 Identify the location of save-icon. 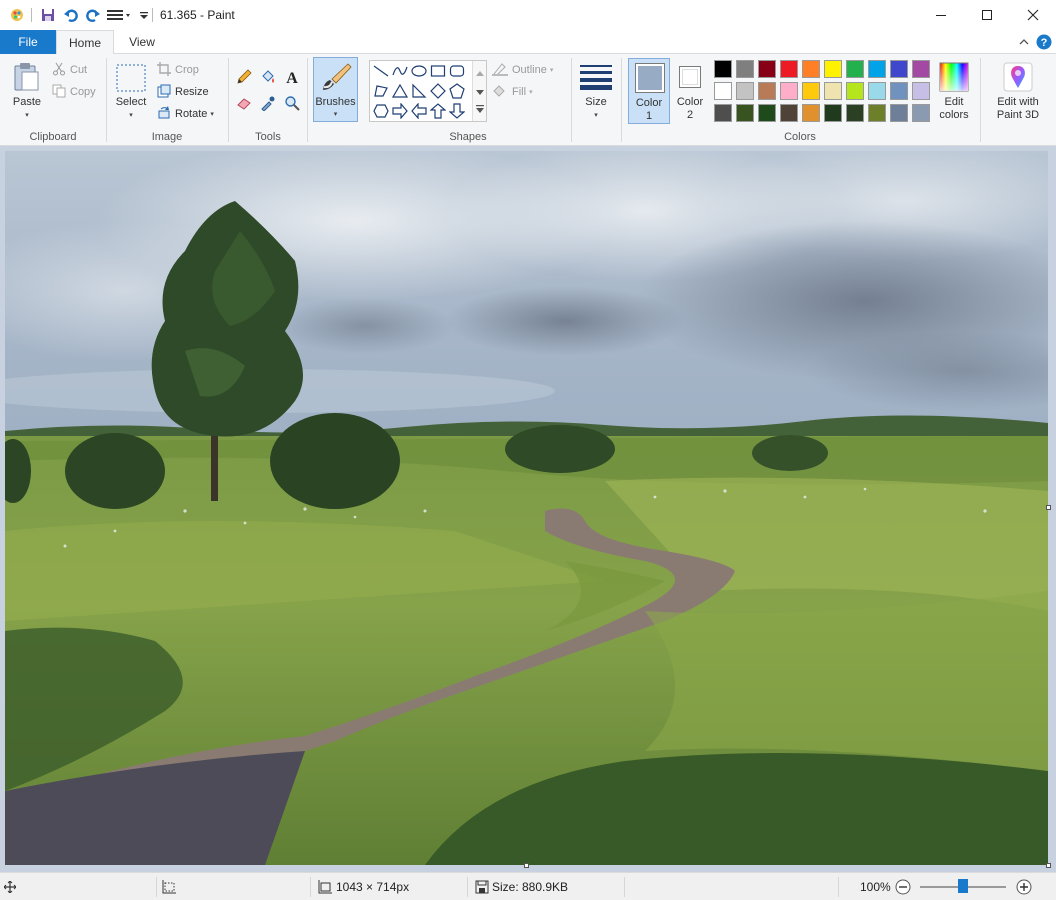
(48, 15).